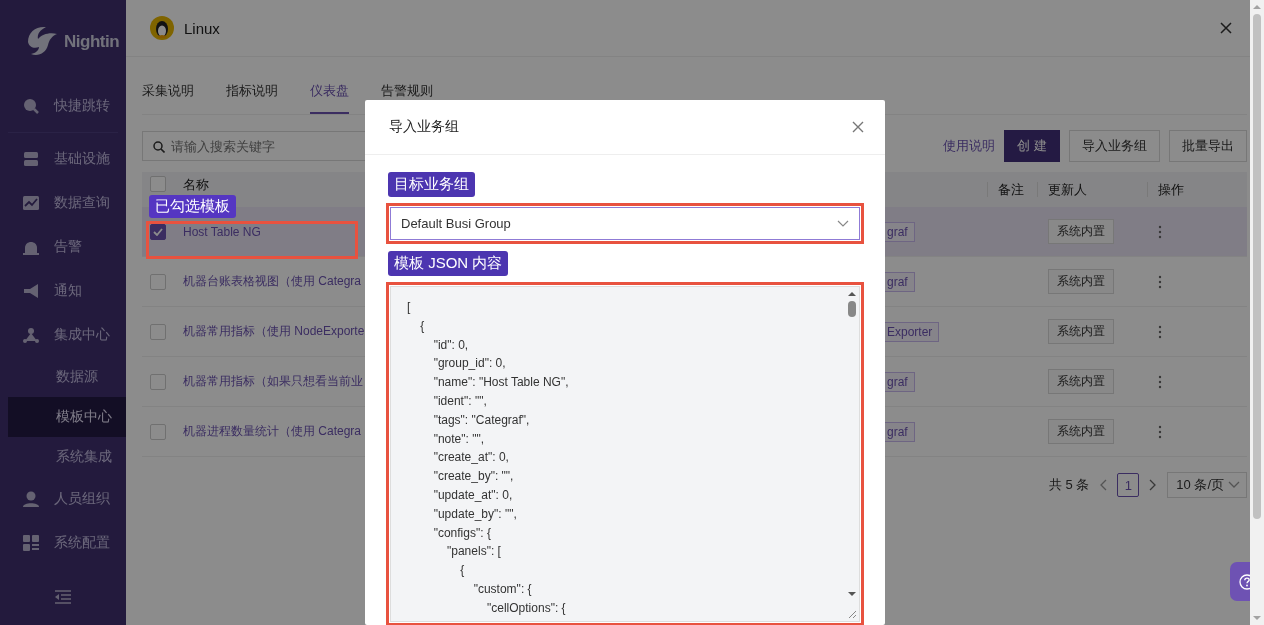 The image size is (1264, 625). What do you see at coordinates (196, 185) in the screenshot?
I see `column-header: 名称` at bounding box center [196, 185].